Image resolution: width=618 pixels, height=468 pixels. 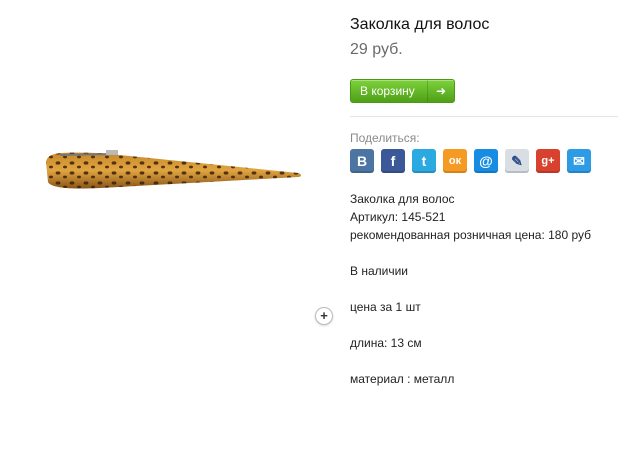 I want to click on description-title: Заколка для волос, so click(x=402, y=199).